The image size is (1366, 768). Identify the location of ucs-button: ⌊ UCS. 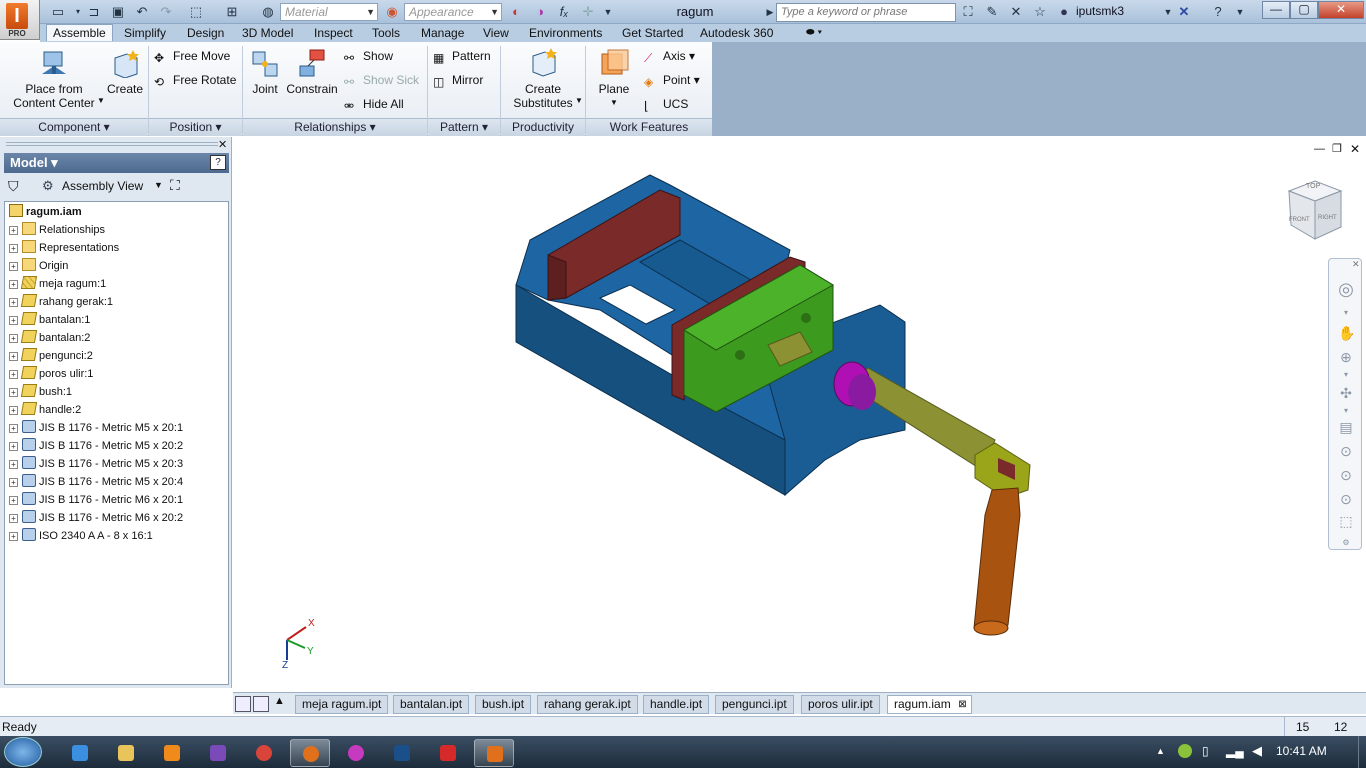
(666, 104).